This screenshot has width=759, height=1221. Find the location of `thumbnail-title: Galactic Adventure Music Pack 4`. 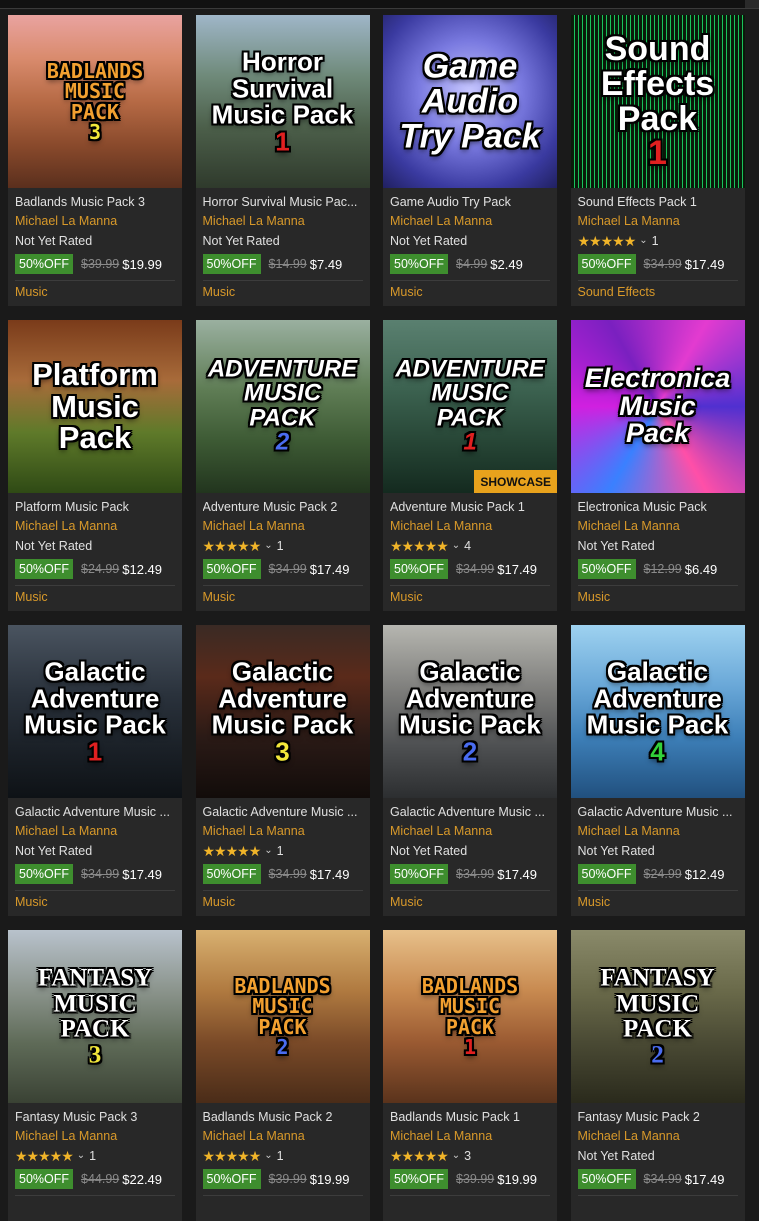

thumbnail-title: Galactic Adventure Music Pack 4 is located at coordinates (658, 711).